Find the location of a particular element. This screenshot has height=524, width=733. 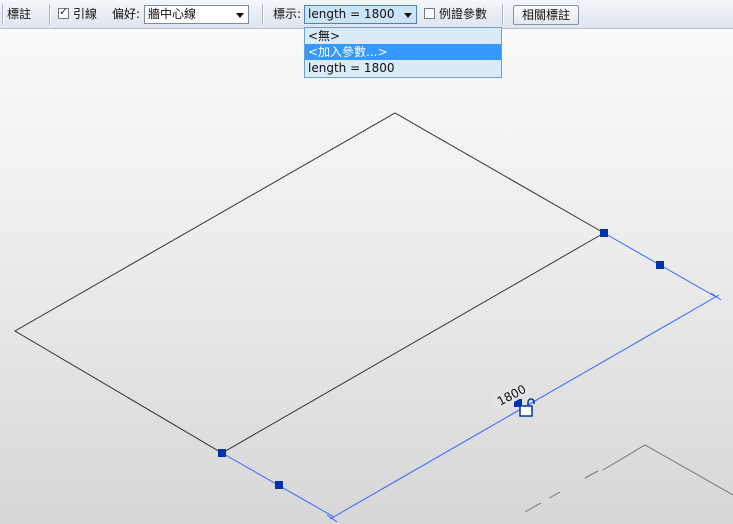

dropdown-option-none: <無> is located at coordinates (403, 36).